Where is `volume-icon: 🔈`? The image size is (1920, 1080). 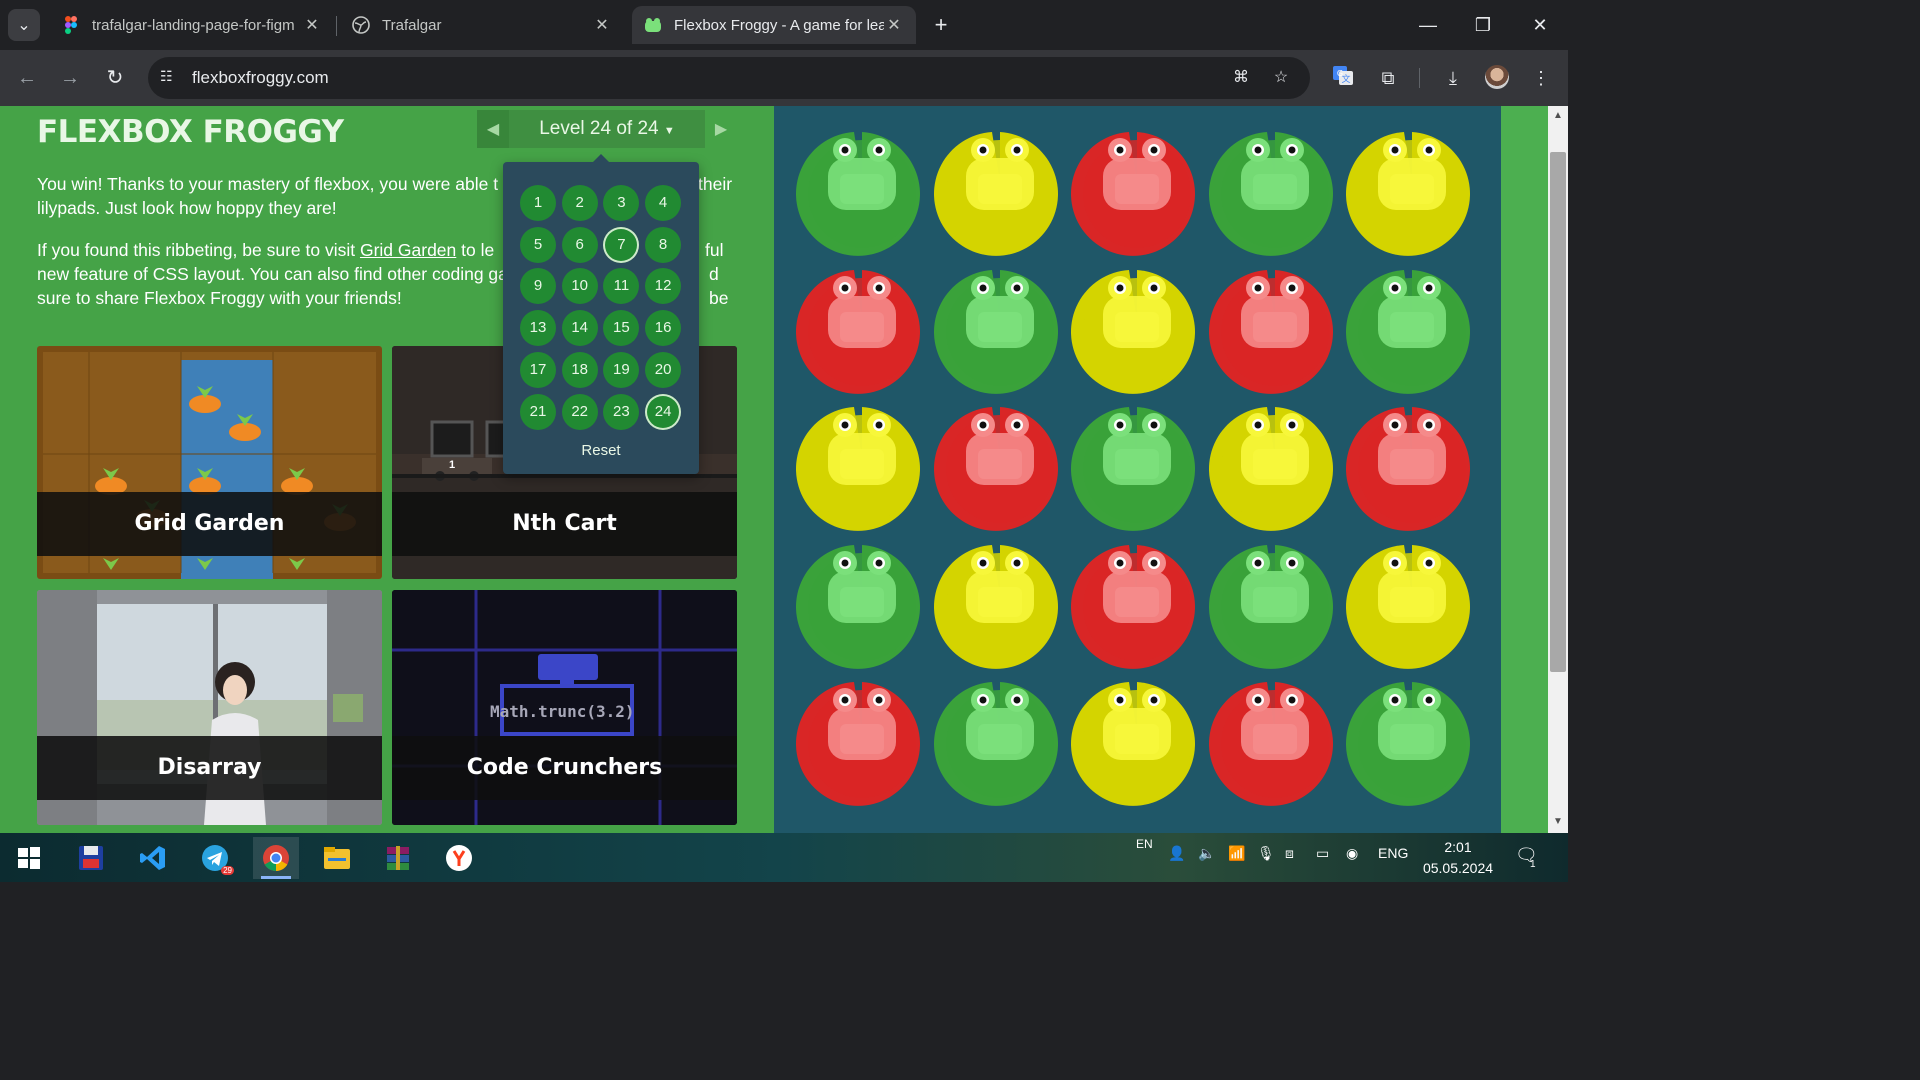 volume-icon: 🔈 is located at coordinates (1206, 853).